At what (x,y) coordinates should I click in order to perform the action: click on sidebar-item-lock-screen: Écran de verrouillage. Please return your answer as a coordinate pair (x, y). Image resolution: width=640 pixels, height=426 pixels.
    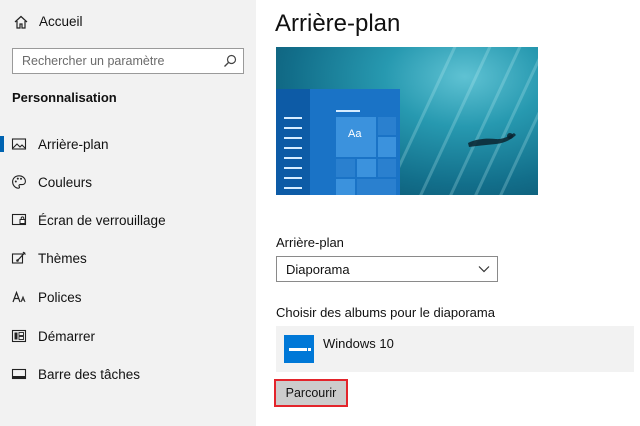
    Looking at the image, I should click on (128, 220).